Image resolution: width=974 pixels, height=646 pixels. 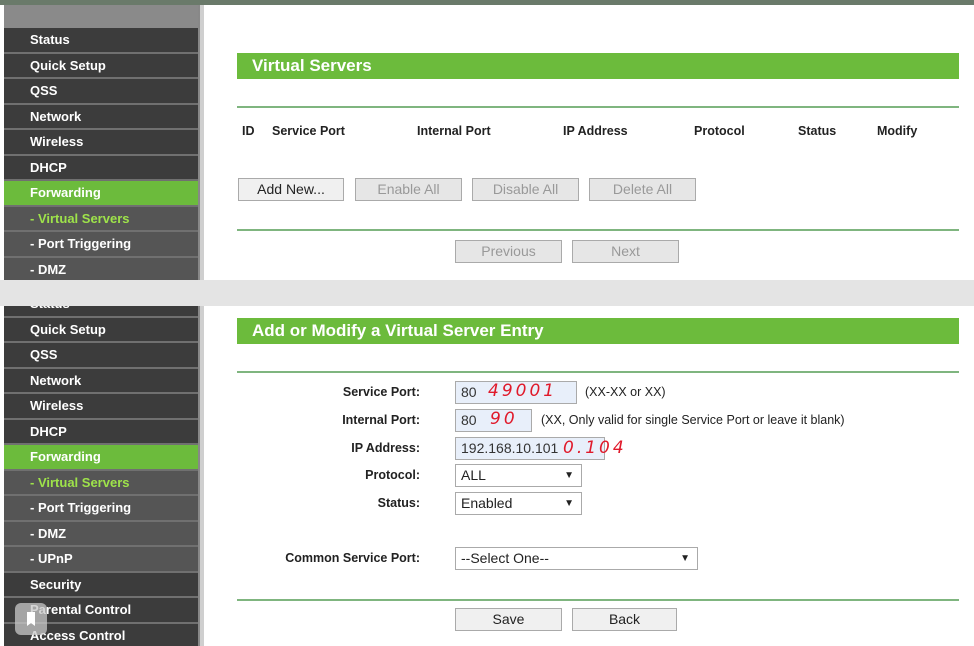 I want to click on status-select: Enabled ▼, so click(x=518, y=503).